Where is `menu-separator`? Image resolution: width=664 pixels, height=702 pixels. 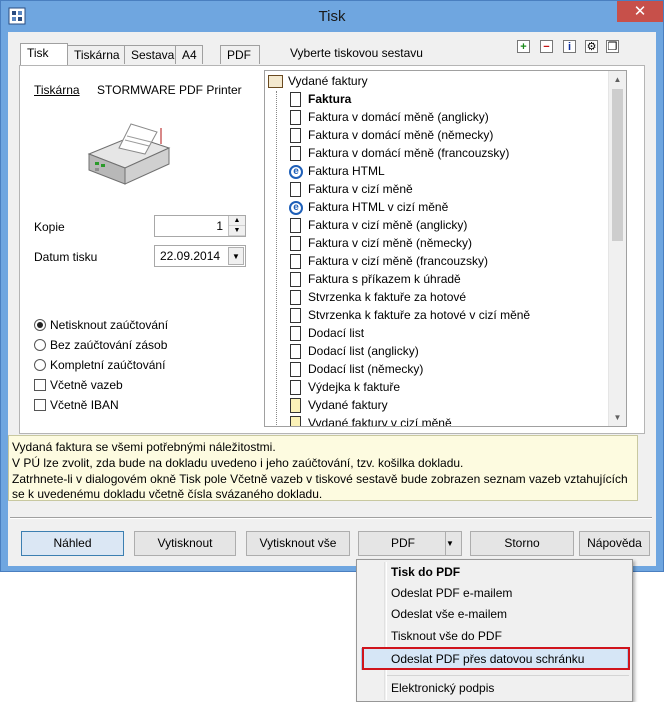 menu-separator is located at coordinates (508, 675).